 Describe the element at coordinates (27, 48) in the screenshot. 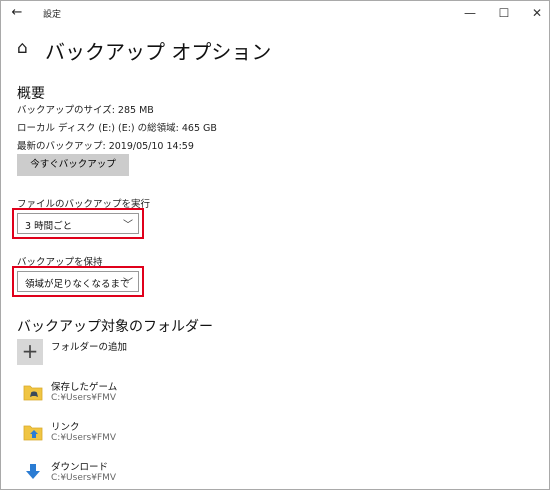

I see `home-icon: ⌂` at that location.